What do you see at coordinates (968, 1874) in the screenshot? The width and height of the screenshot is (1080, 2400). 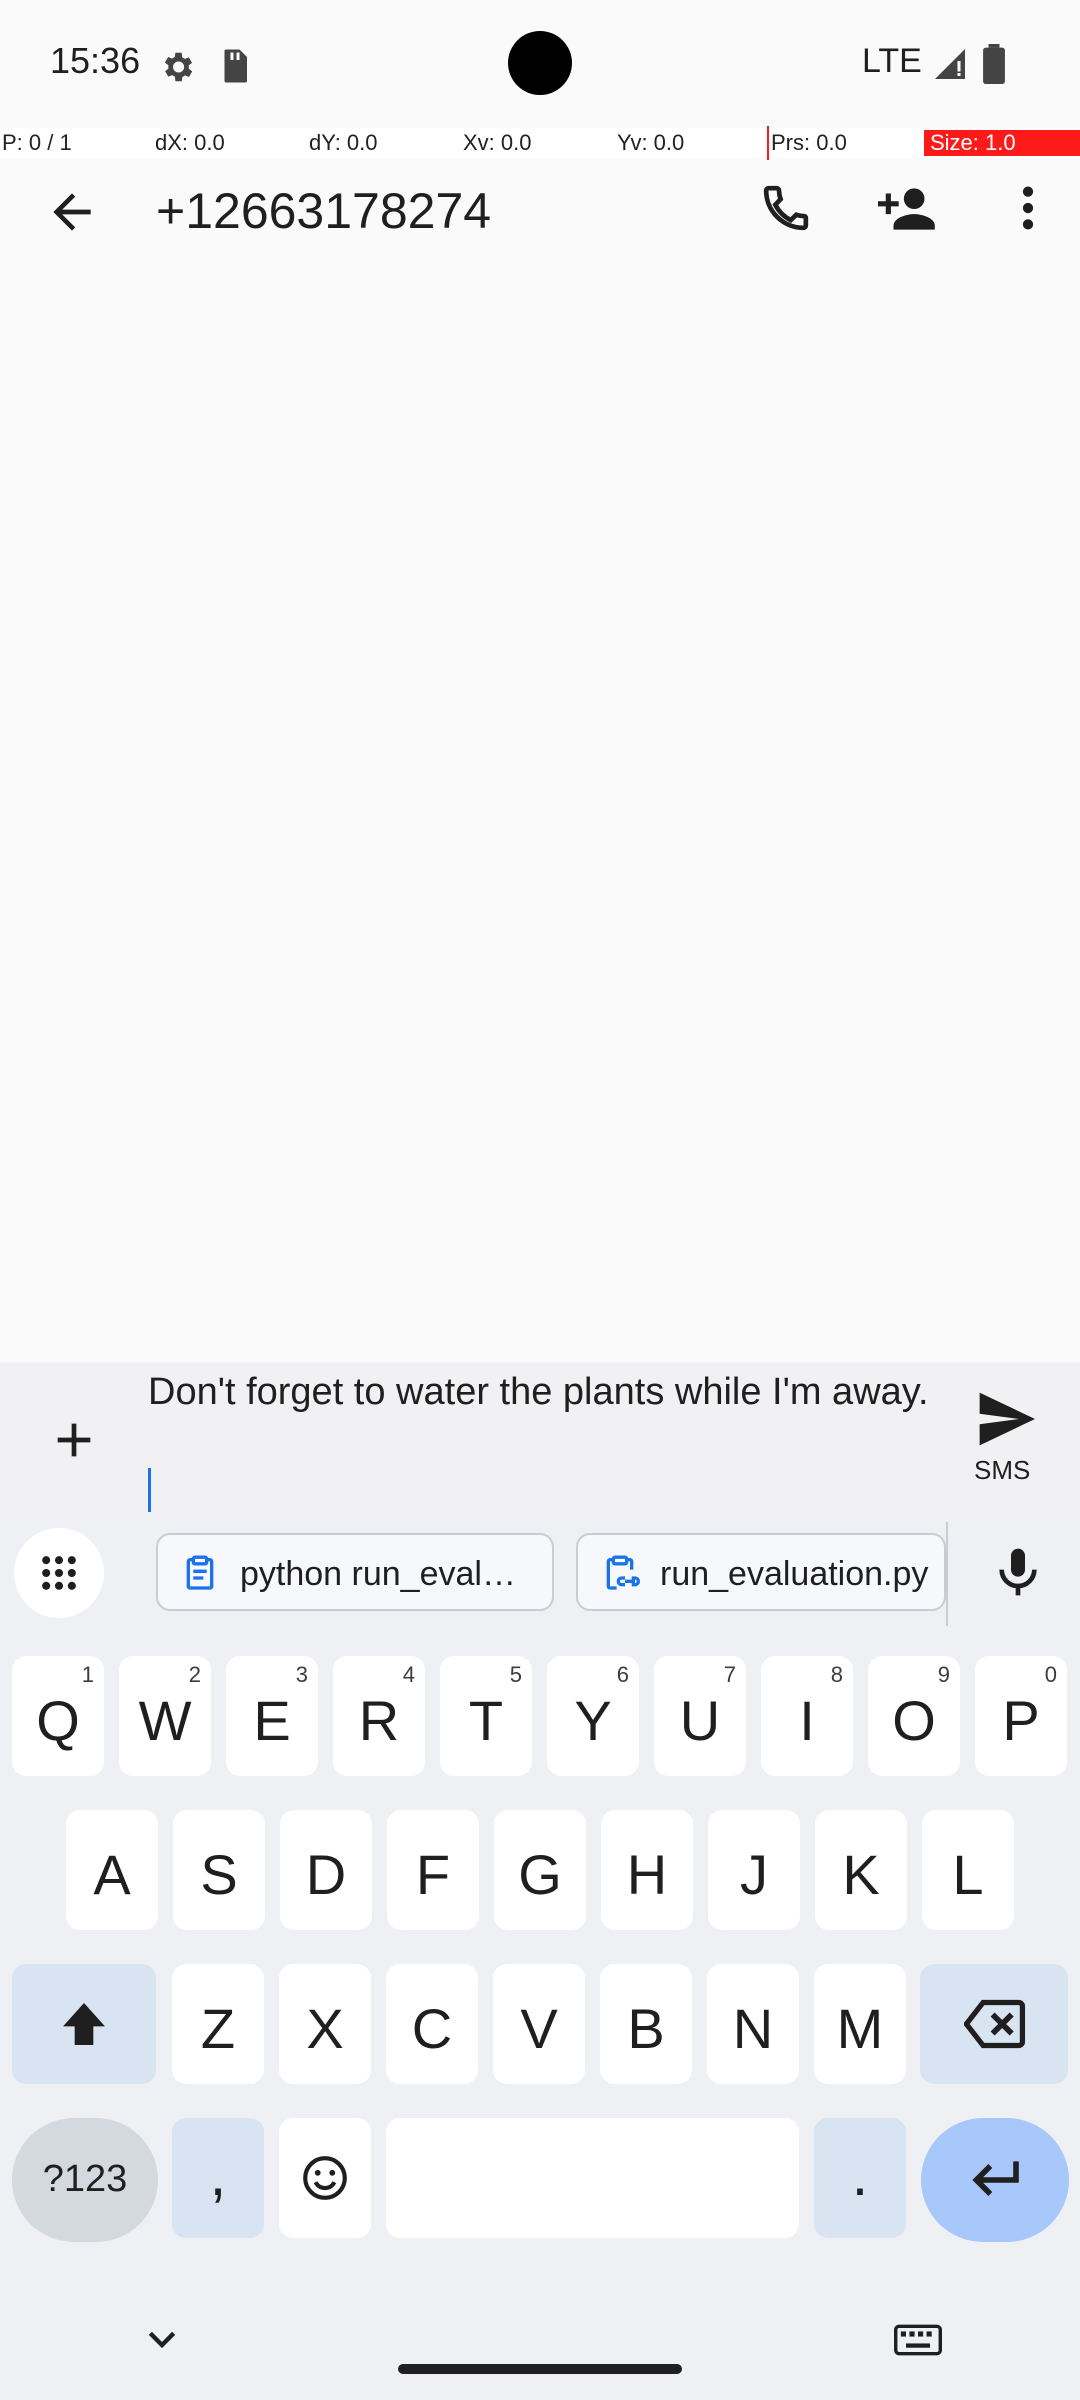 I see `key-label: L` at bounding box center [968, 1874].